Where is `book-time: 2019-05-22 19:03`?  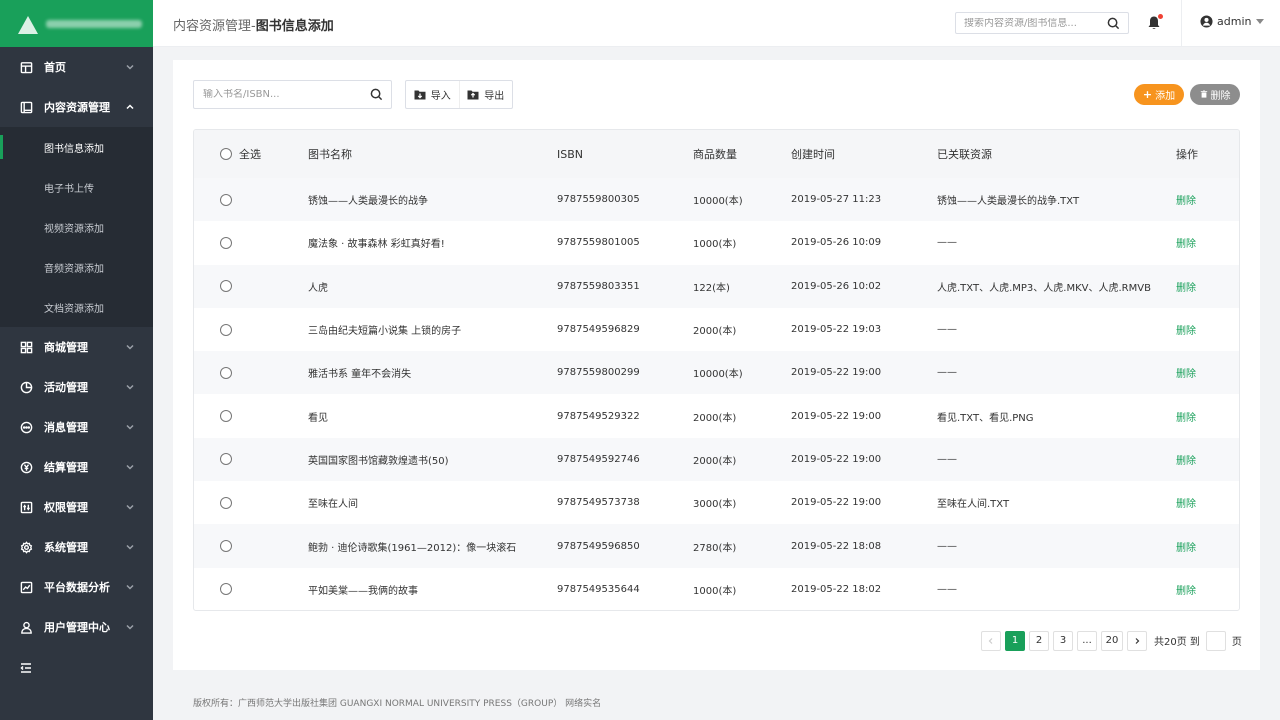
book-time: 2019-05-22 19:03 is located at coordinates (836, 330).